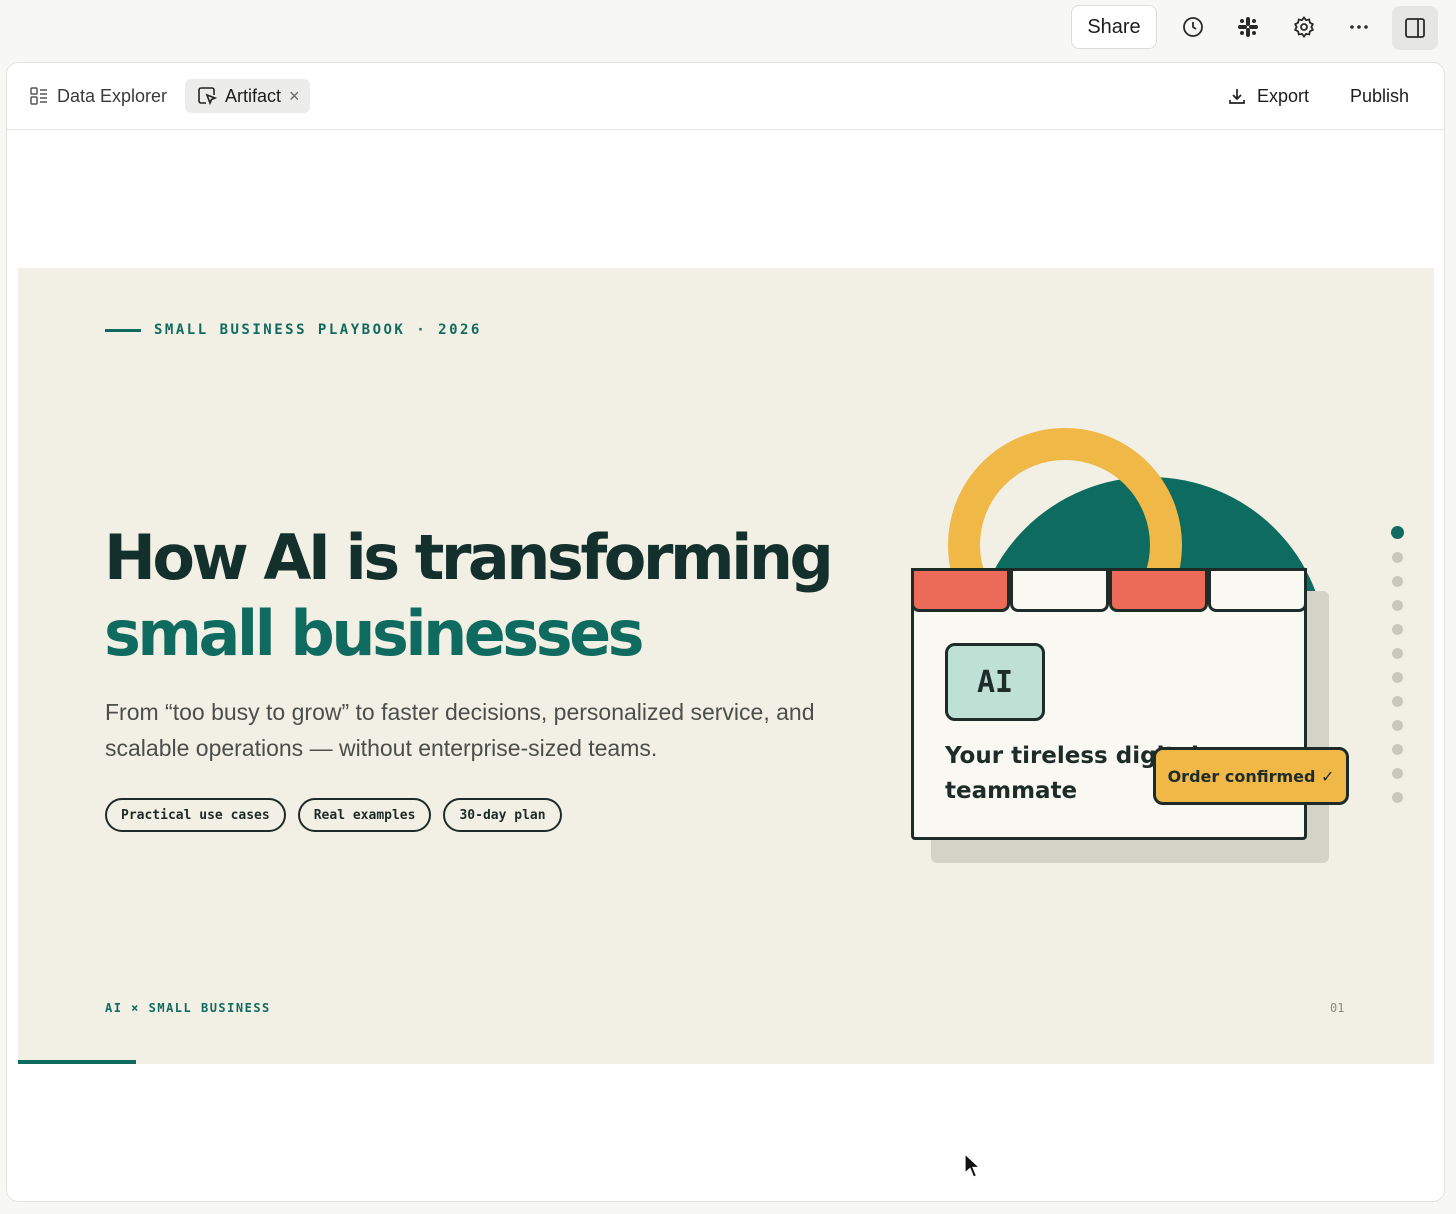  Describe the element at coordinates (1251, 776) in the screenshot. I see `order-confirmed-tag: Order confirmed ✓` at that location.